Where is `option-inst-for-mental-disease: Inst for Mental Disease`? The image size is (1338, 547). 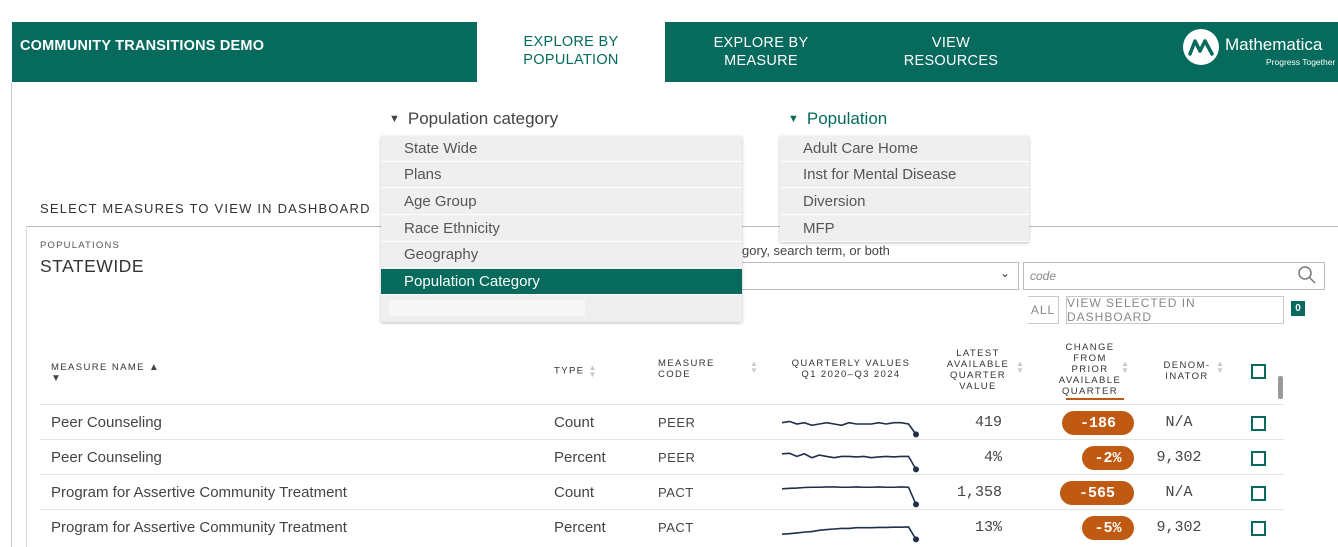
option-inst-for-mental-disease: Inst for Mental Disease is located at coordinates (904, 175).